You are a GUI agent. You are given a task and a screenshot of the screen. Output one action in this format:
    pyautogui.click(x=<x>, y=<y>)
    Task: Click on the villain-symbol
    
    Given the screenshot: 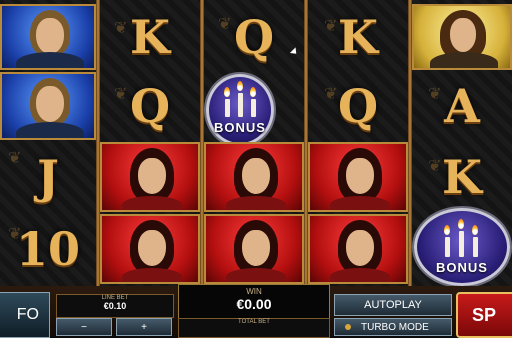 What is the action you would take?
    pyautogui.click(x=462, y=37)
    